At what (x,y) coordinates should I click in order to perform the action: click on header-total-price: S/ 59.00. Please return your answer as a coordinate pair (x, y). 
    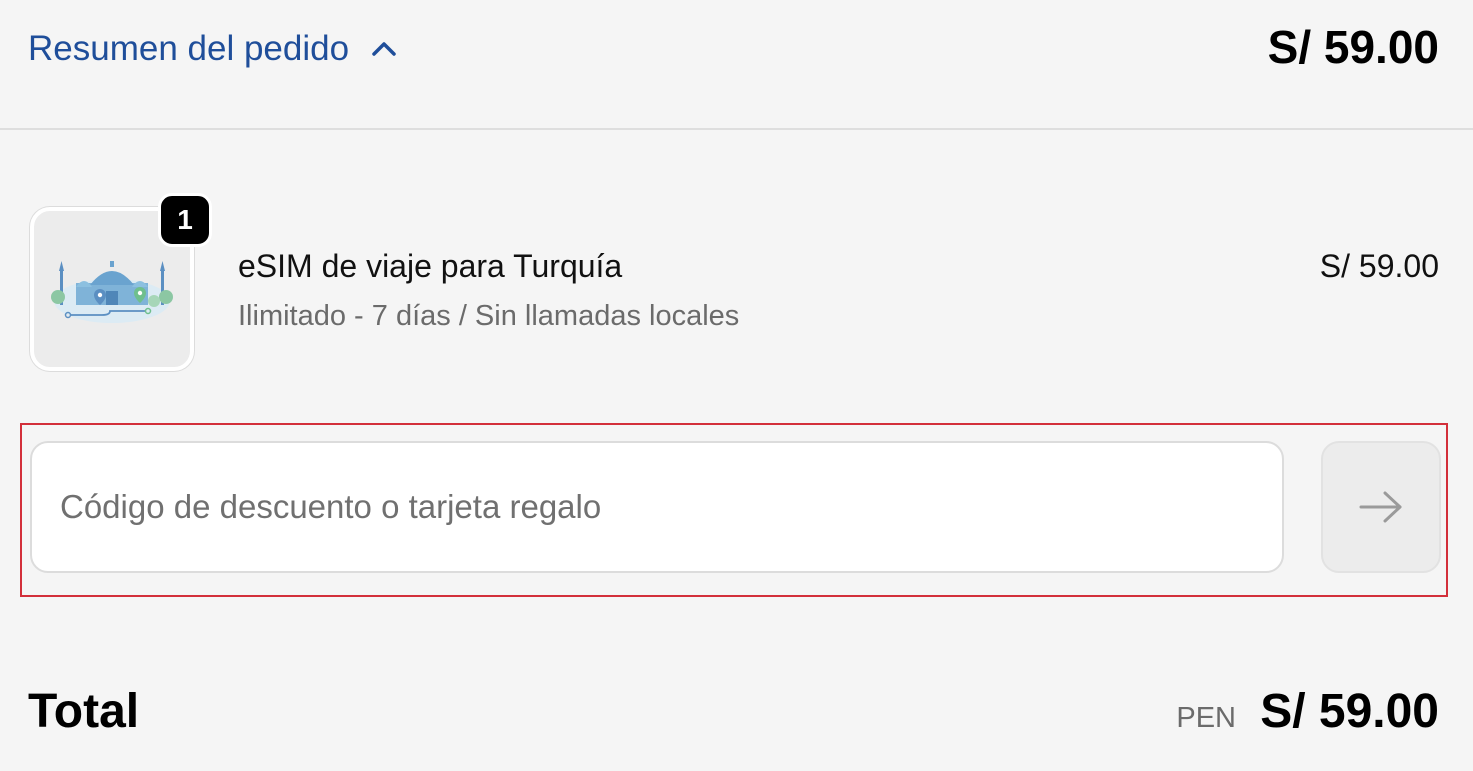
    Looking at the image, I should click on (1353, 47).